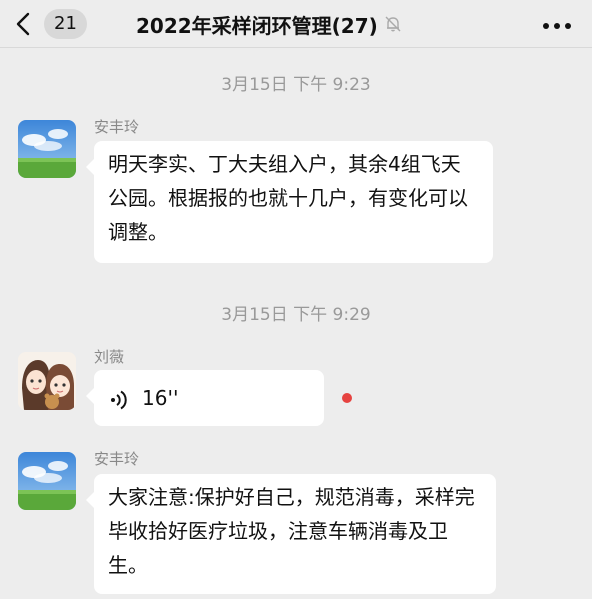  I want to click on more-dots-icon, so click(557, 24).